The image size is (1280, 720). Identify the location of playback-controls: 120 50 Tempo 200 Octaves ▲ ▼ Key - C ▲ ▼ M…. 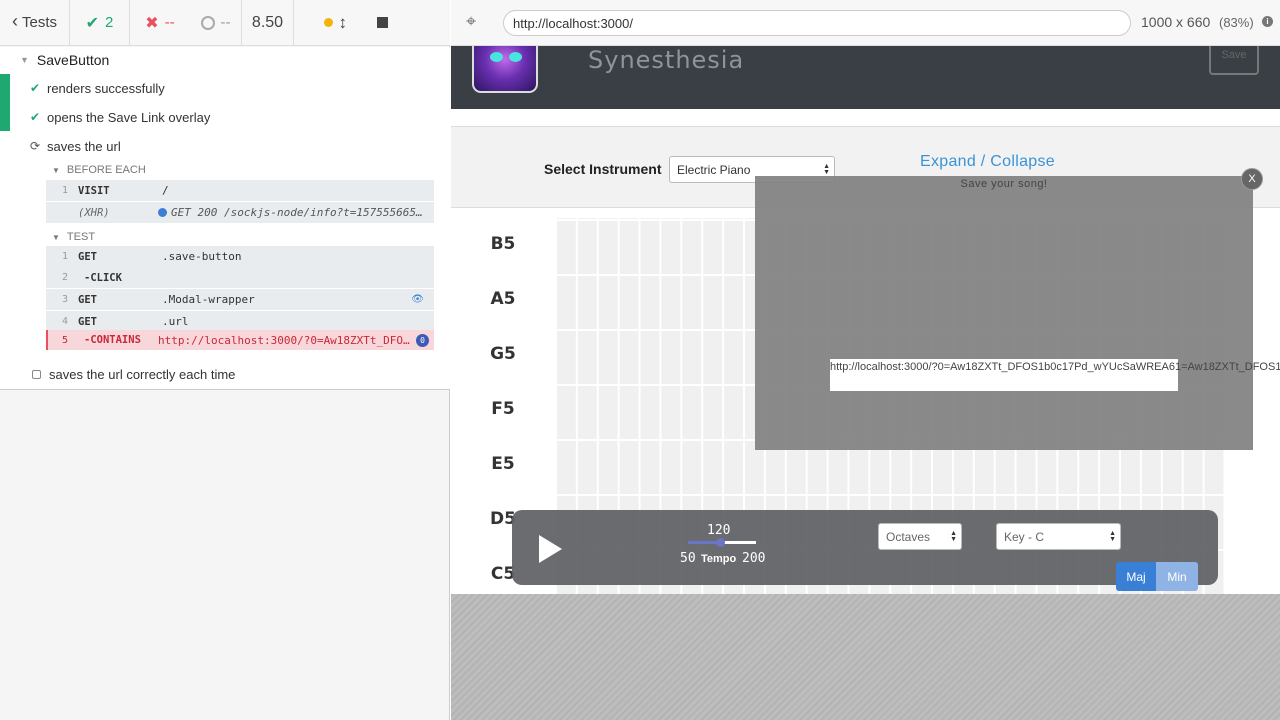
(865, 550).